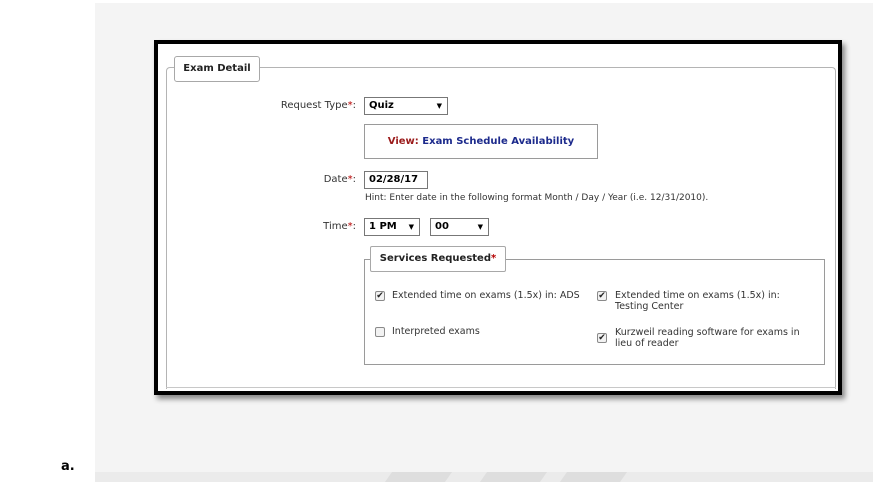  I want to click on service-label-line: Extended time on exams (1.5x) in: ADS, so click(486, 295).